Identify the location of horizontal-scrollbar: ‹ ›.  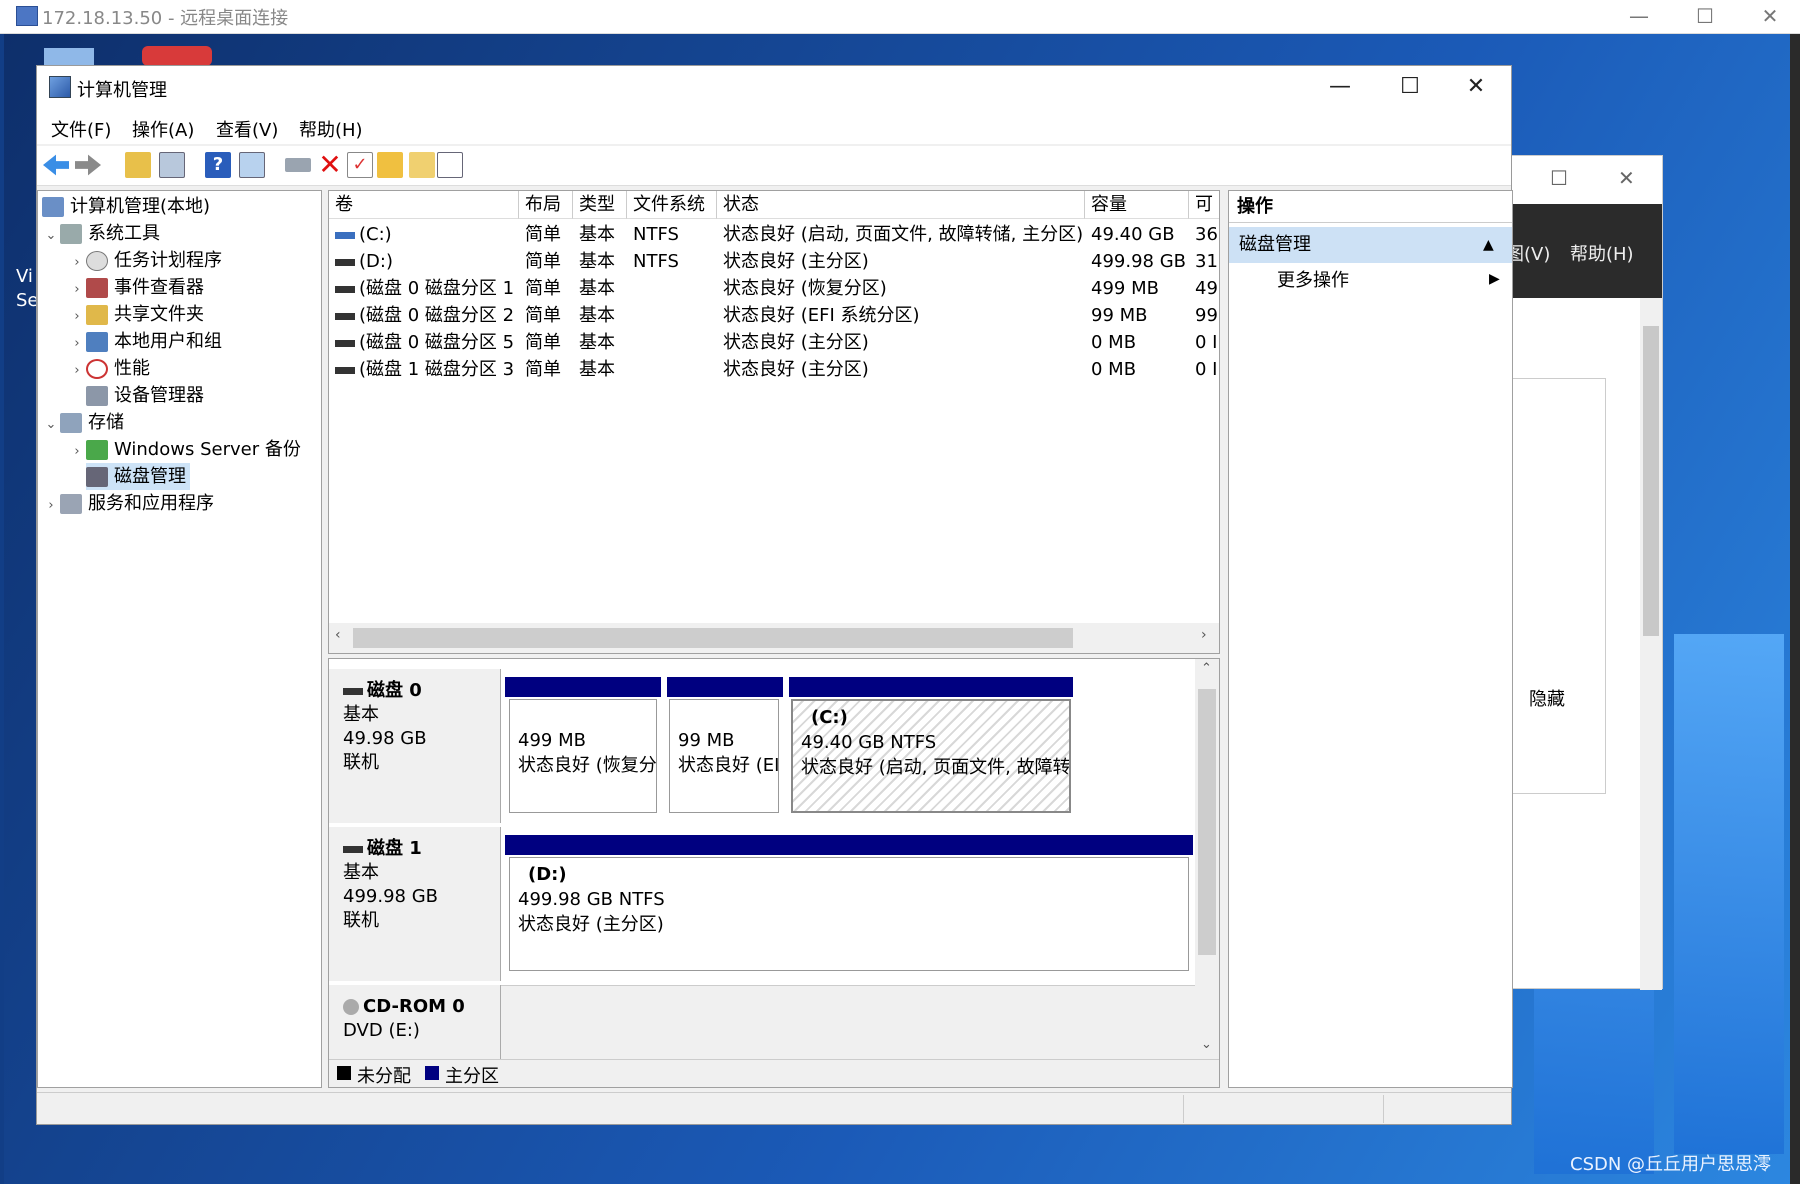
(774, 638).